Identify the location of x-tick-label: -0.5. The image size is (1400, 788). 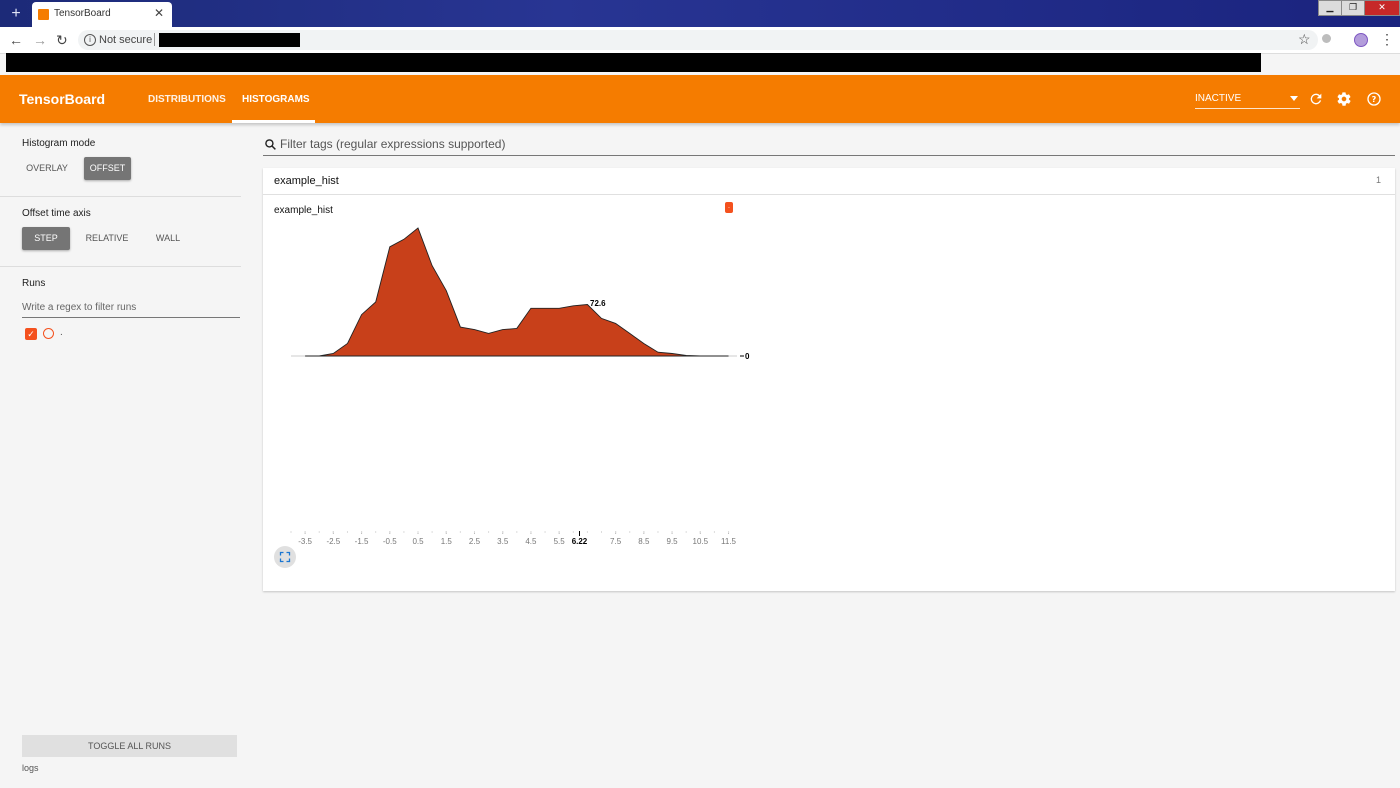
(390, 541).